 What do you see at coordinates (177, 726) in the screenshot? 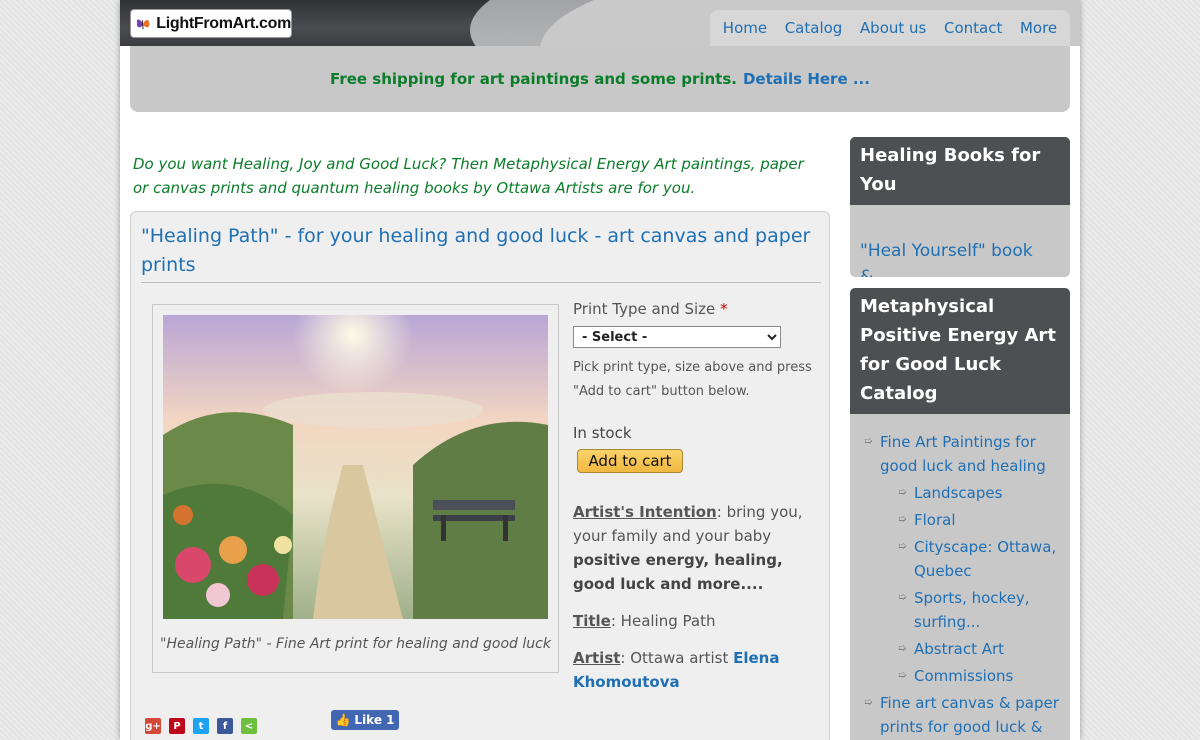
I see `pinterest-icon: P` at bounding box center [177, 726].